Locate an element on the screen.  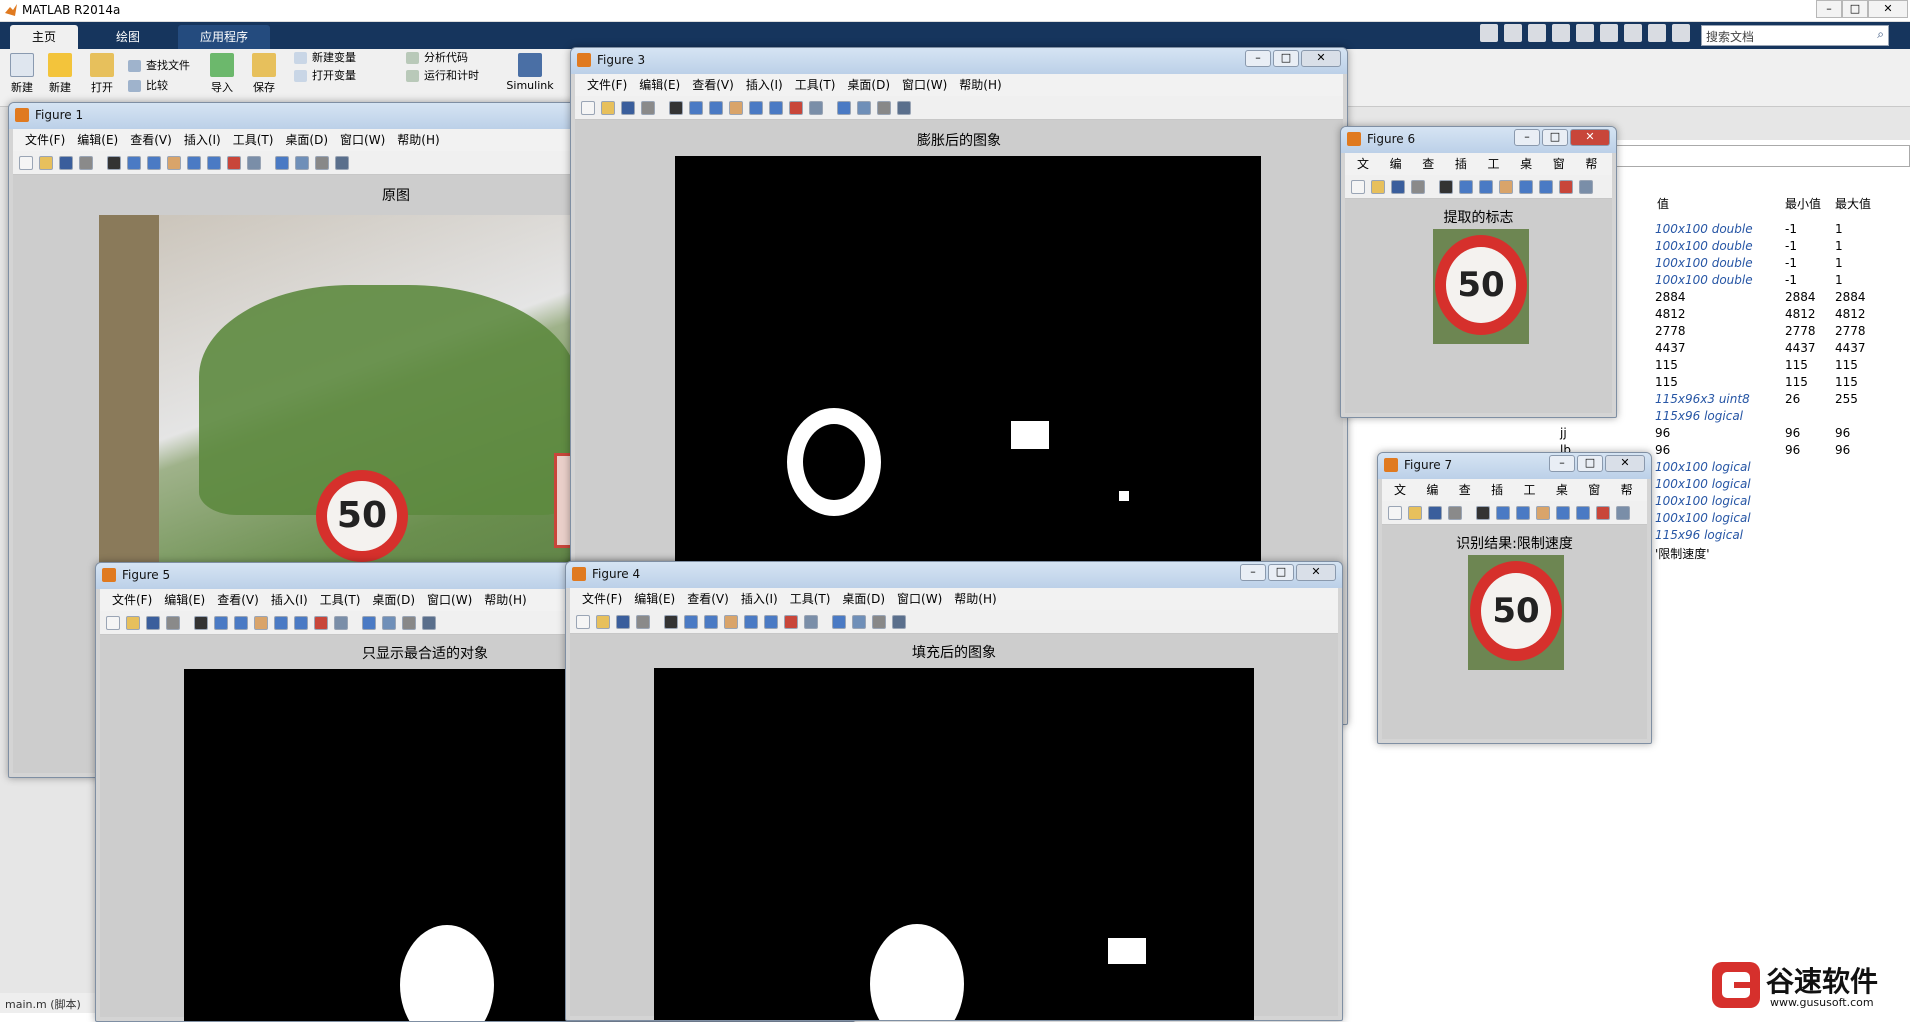
tab-home: 主页 is located at coordinates (44, 37).